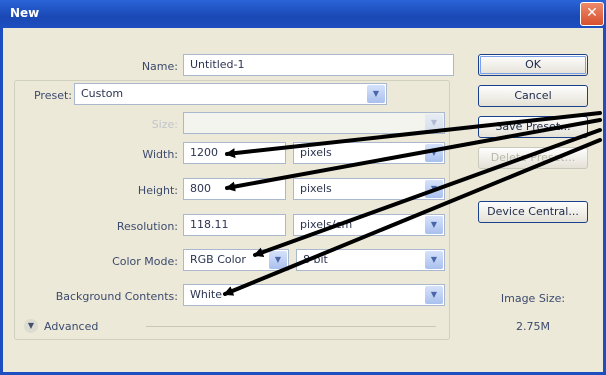  Describe the element at coordinates (413, 135) in the screenshot. I see `arrow-to-width` at that location.